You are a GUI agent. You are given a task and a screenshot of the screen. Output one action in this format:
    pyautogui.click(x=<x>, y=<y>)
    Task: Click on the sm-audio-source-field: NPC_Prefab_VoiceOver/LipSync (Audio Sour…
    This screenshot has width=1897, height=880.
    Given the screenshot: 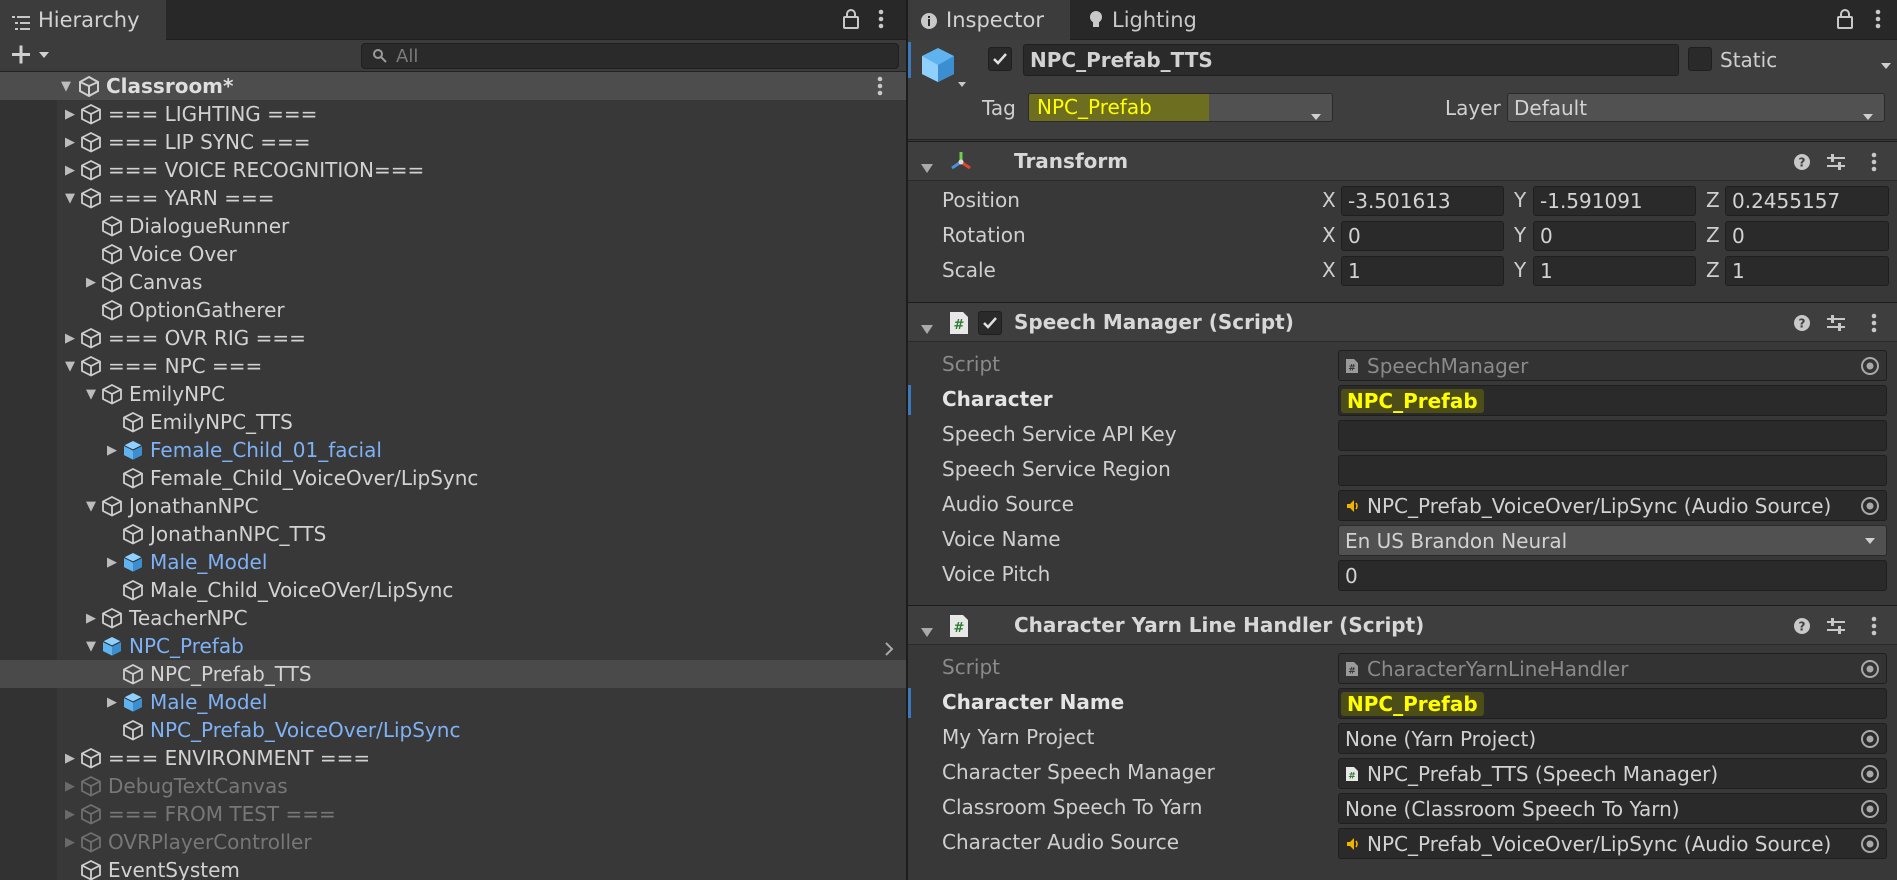 What is the action you would take?
    pyautogui.click(x=1612, y=505)
    